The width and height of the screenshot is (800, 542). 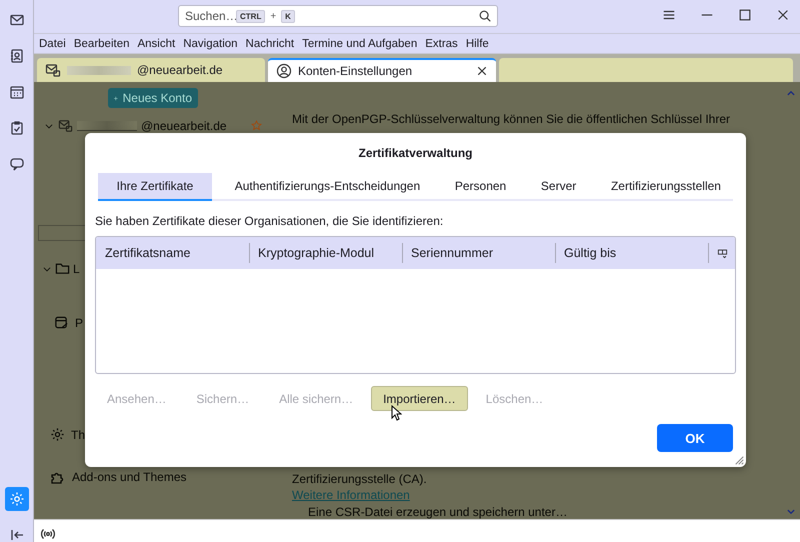 What do you see at coordinates (16, 128) in the screenshot?
I see `clipboard-icon` at bounding box center [16, 128].